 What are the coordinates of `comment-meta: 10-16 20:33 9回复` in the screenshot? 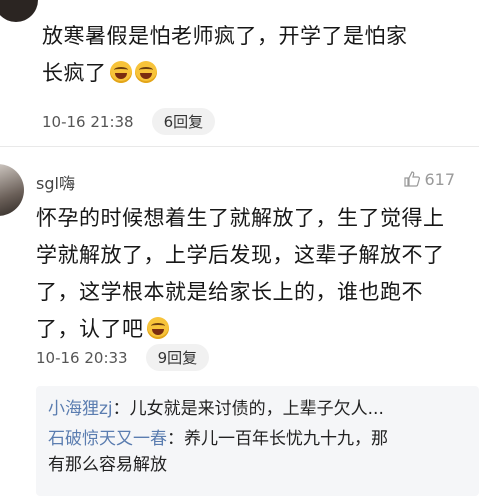 It's located at (123, 357).